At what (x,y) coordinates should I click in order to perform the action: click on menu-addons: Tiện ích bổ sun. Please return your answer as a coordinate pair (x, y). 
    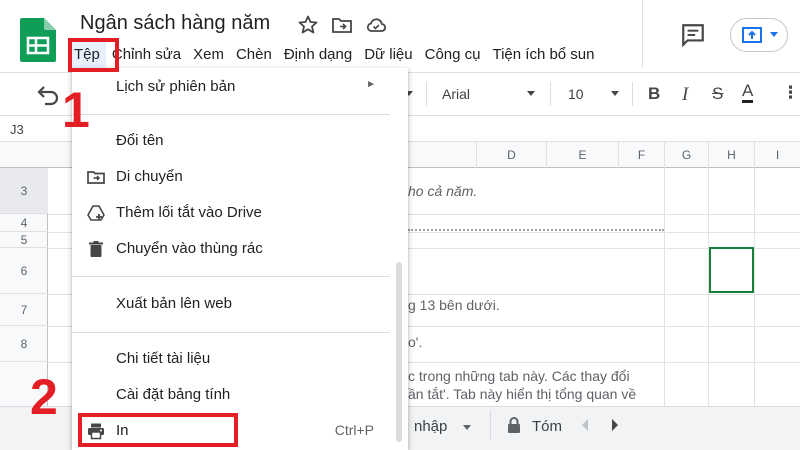
    Looking at the image, I should click on (543, 56).